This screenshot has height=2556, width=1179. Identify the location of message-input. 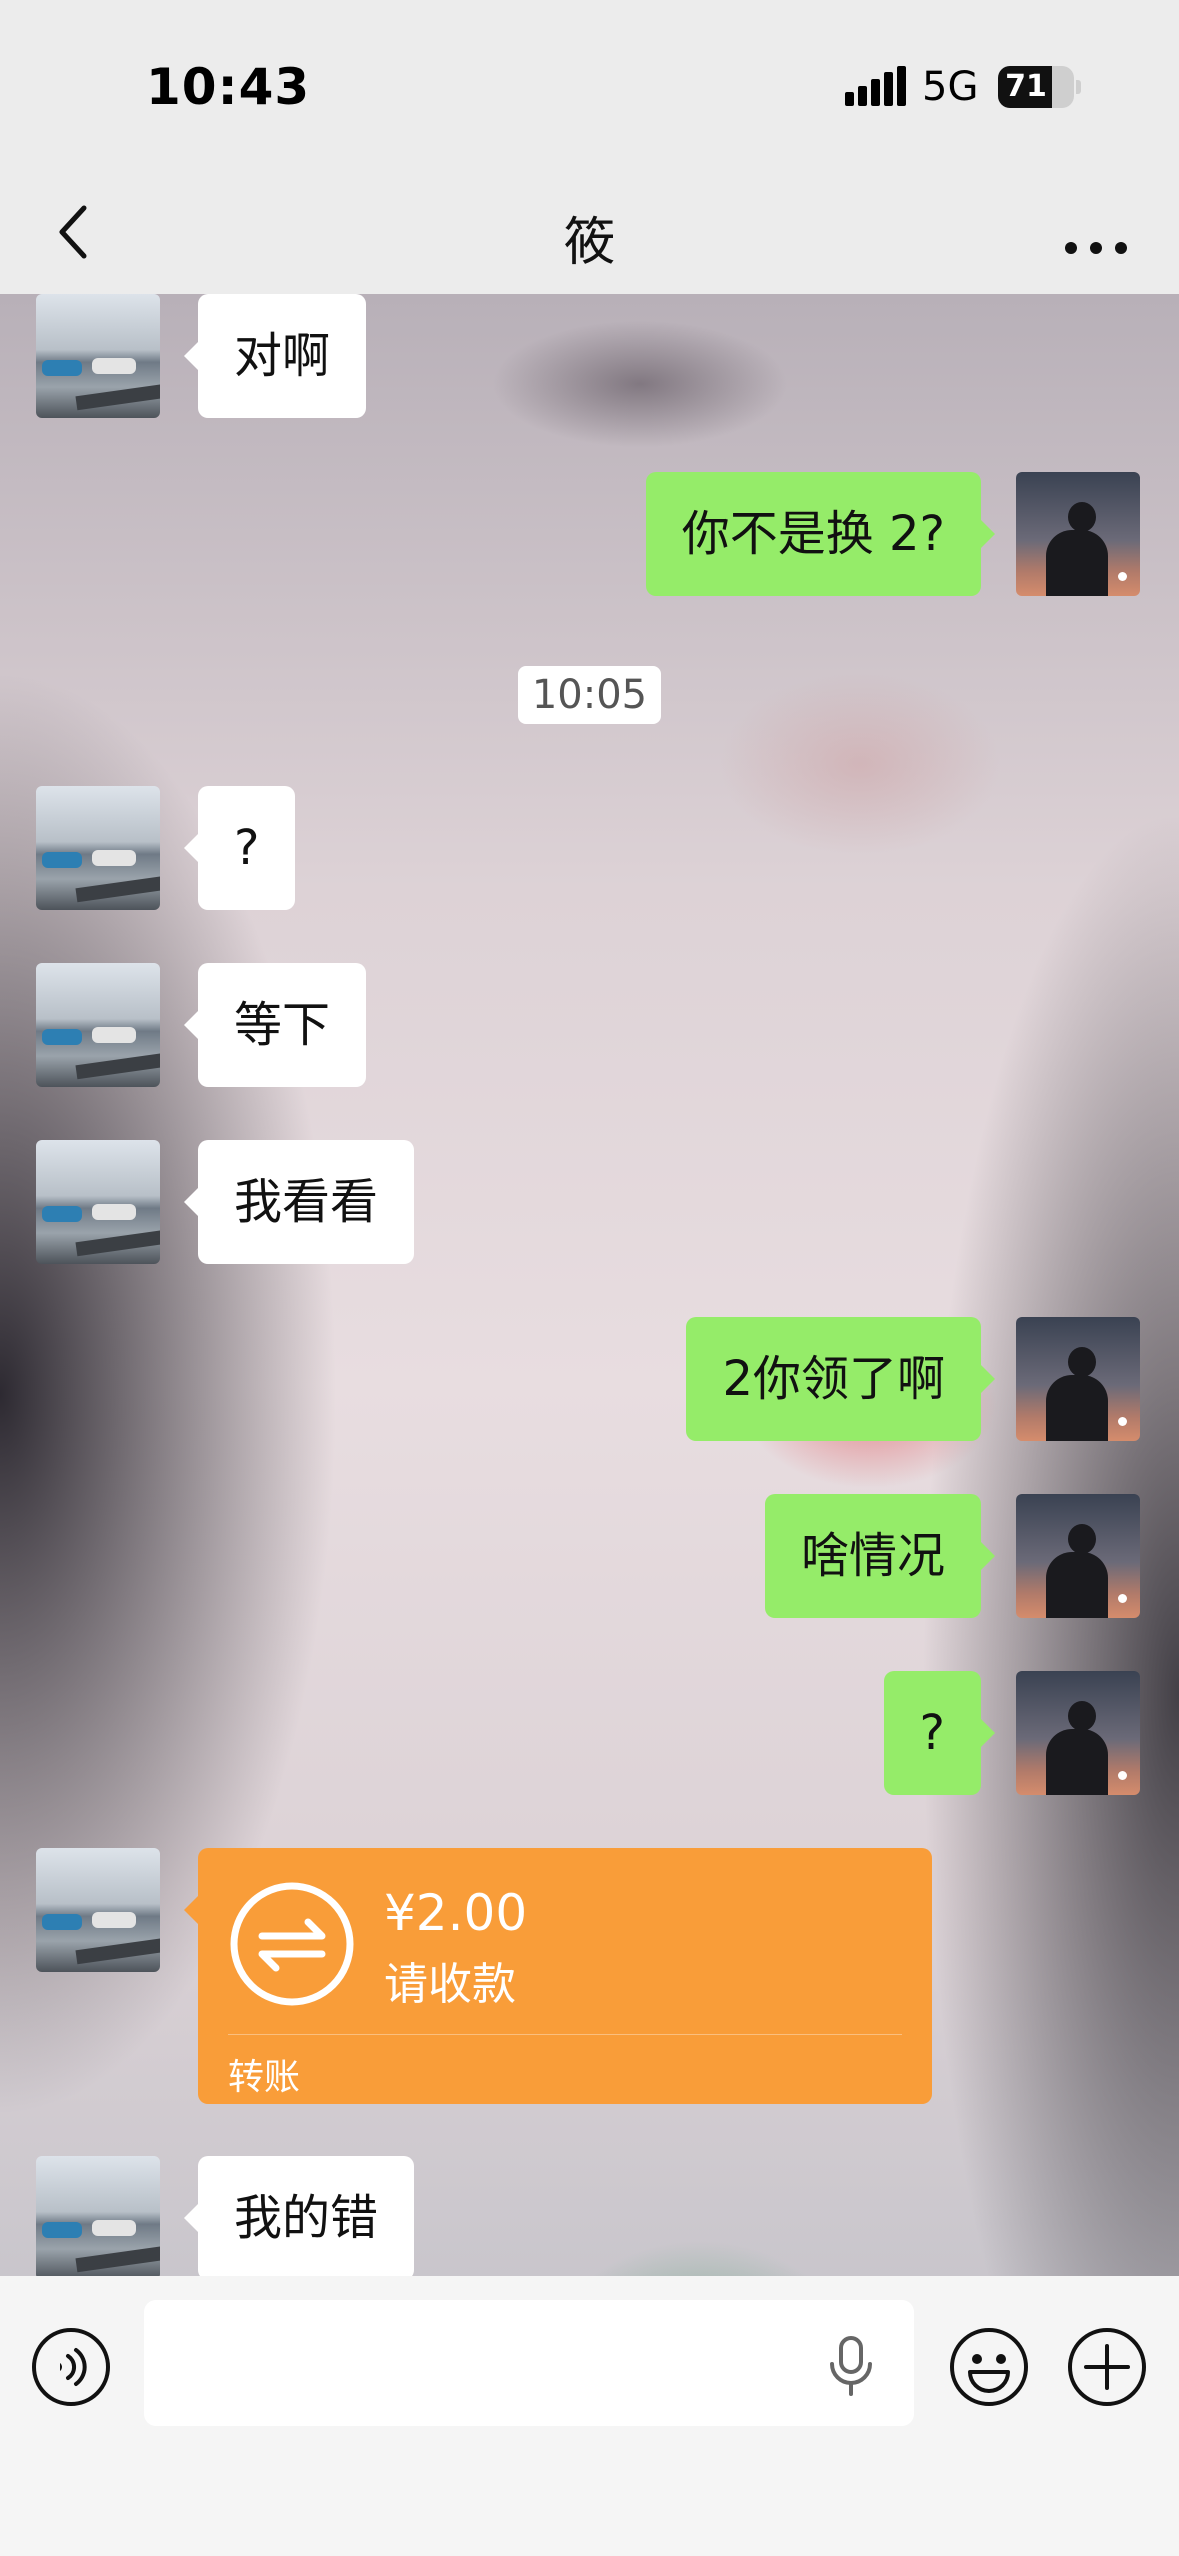
(529, 2363).